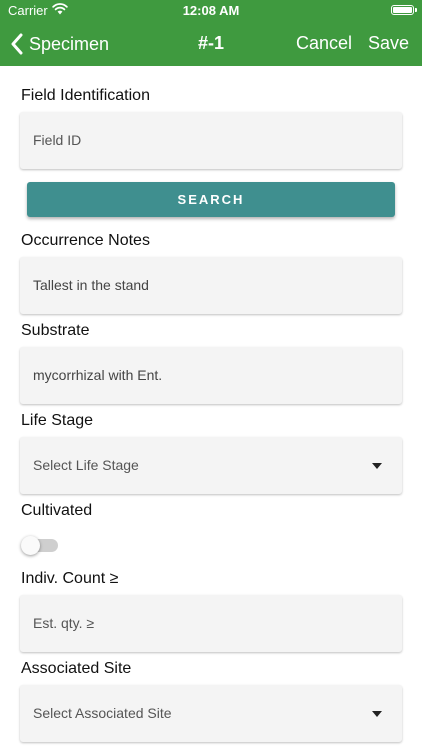 This screenshot has width=422, height=750. Describe the element at coordinates (57, 140) in the screenshot. I see `field-identification-placeholder: Field ID` at that location.